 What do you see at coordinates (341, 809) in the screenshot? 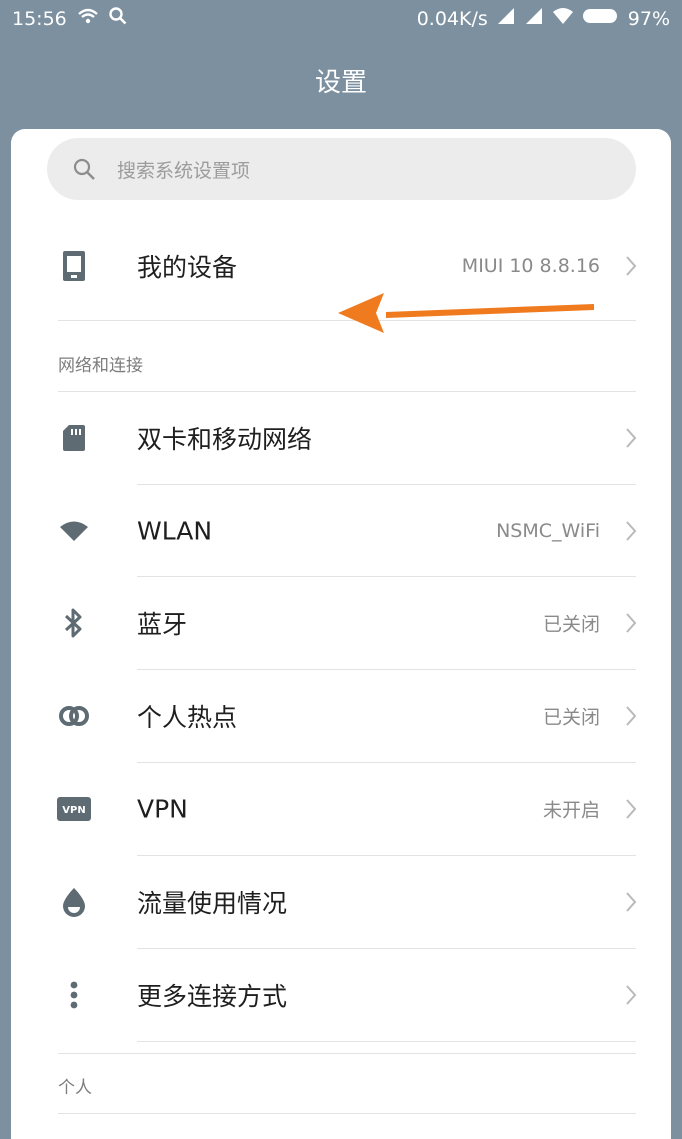
I see `sidebar-item-vpn: VPN VPN 未开启` at bounding box center [341, 809].